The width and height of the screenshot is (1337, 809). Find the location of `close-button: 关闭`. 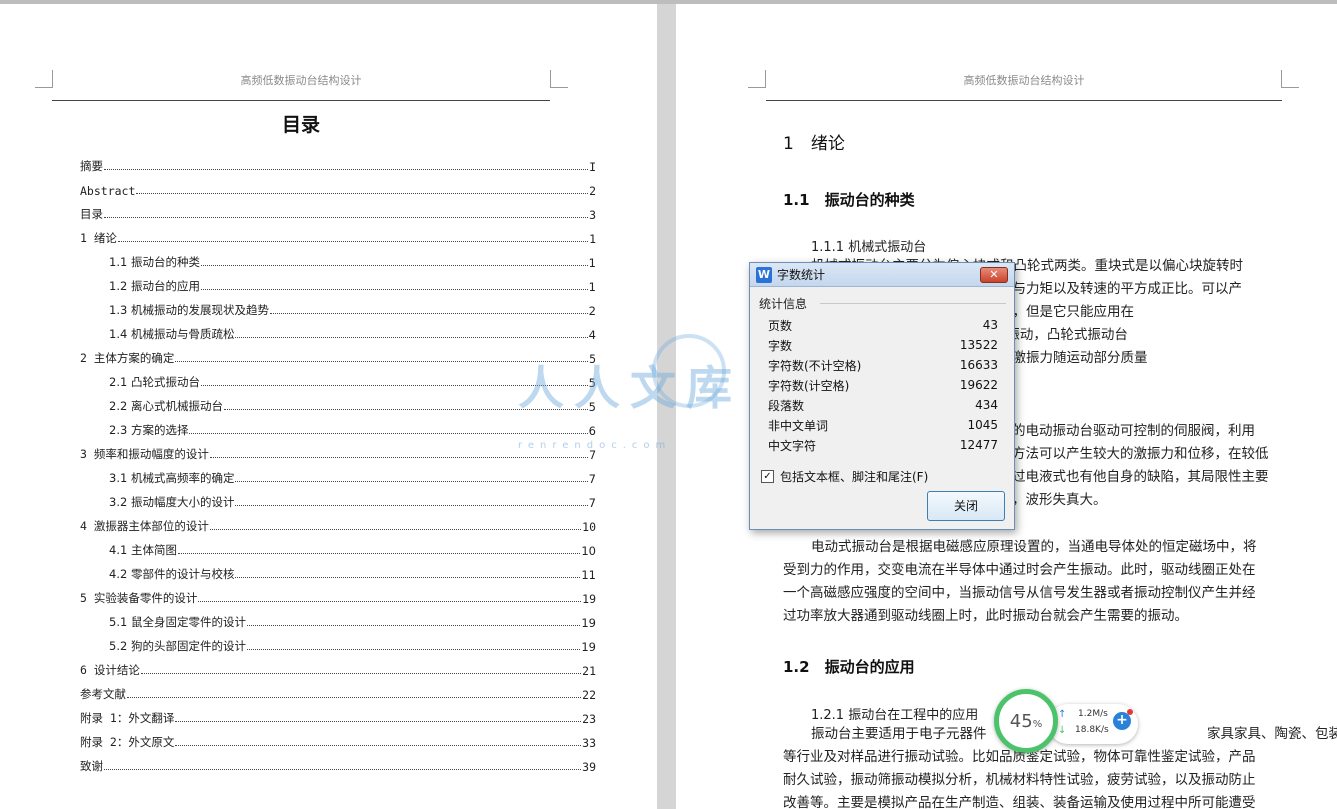

close-button: 关闭 is located at coordinates (966, 506).